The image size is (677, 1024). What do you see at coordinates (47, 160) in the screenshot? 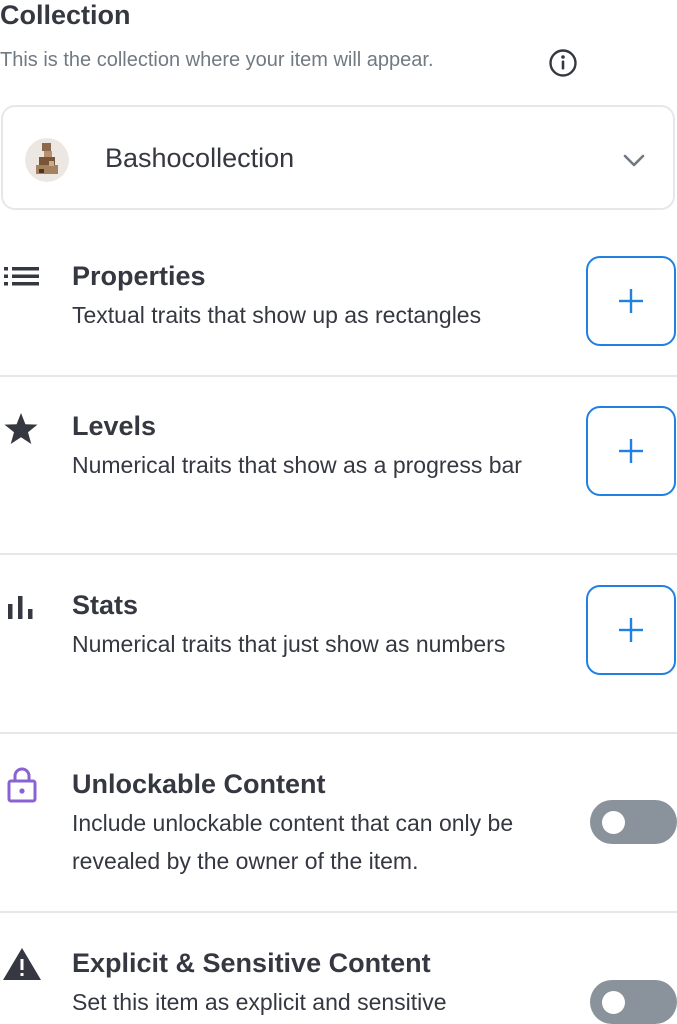
I see `collection-avatar` at bounding box center [47, 160].